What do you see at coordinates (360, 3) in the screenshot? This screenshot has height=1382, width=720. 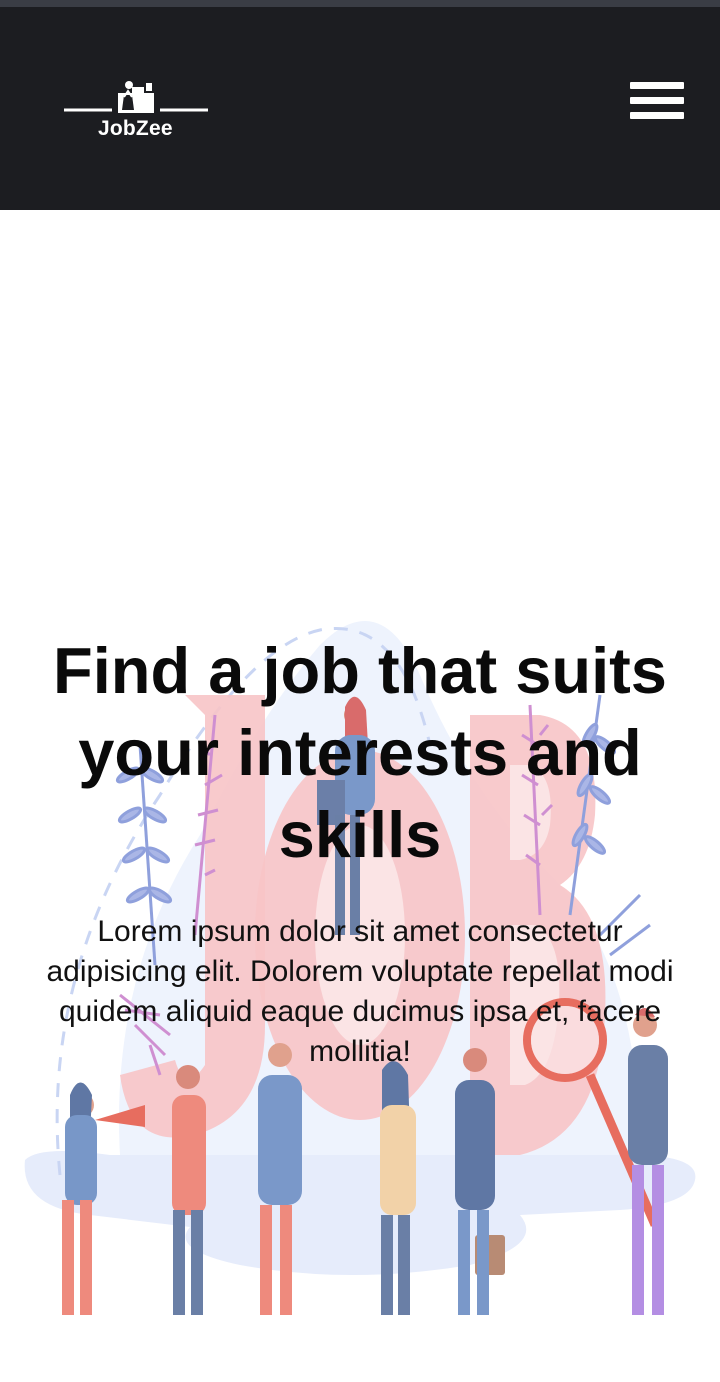 I see `status-divider` at bounding box center [360, 3].